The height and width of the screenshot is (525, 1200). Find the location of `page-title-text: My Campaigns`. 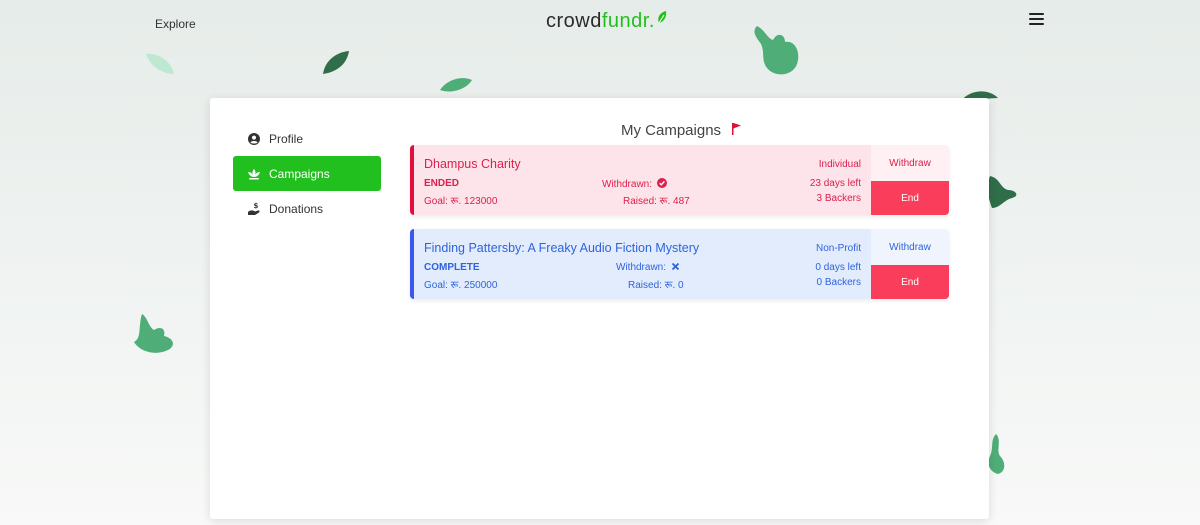

page-title-text: My Campaigns is located at coordinates (671, 130).